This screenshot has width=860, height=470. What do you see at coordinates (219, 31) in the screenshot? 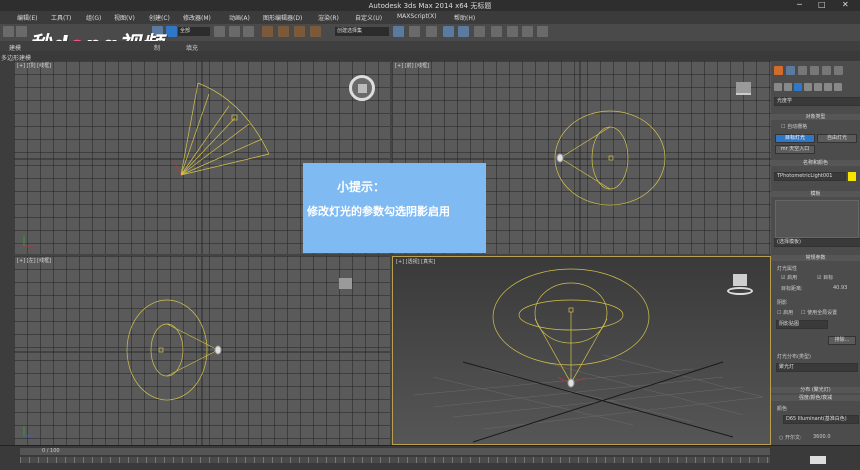
I see `select-region-icon` at bounding box center [219, 31].